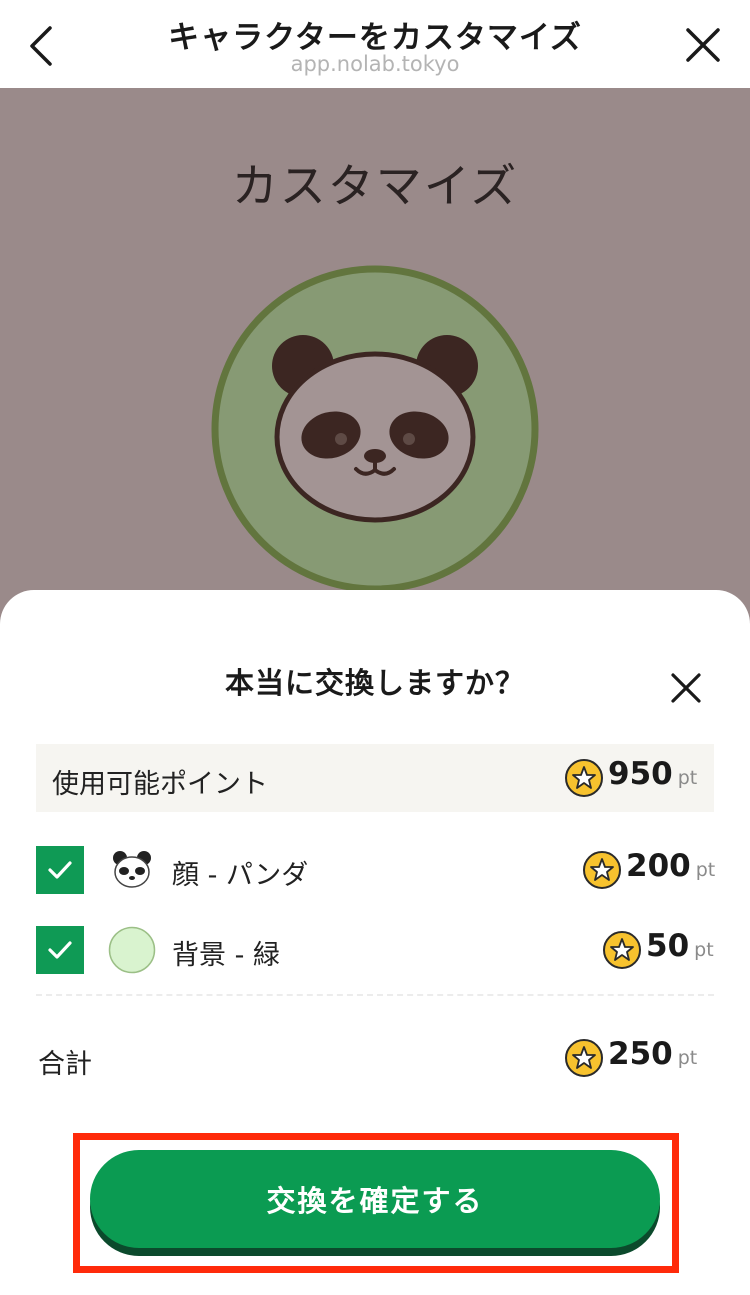 The image size is (750, 1295). What do you see at coordinates (132, 870) in the screenshot?
I see `panda-icon` at bounding box center [132, 870].